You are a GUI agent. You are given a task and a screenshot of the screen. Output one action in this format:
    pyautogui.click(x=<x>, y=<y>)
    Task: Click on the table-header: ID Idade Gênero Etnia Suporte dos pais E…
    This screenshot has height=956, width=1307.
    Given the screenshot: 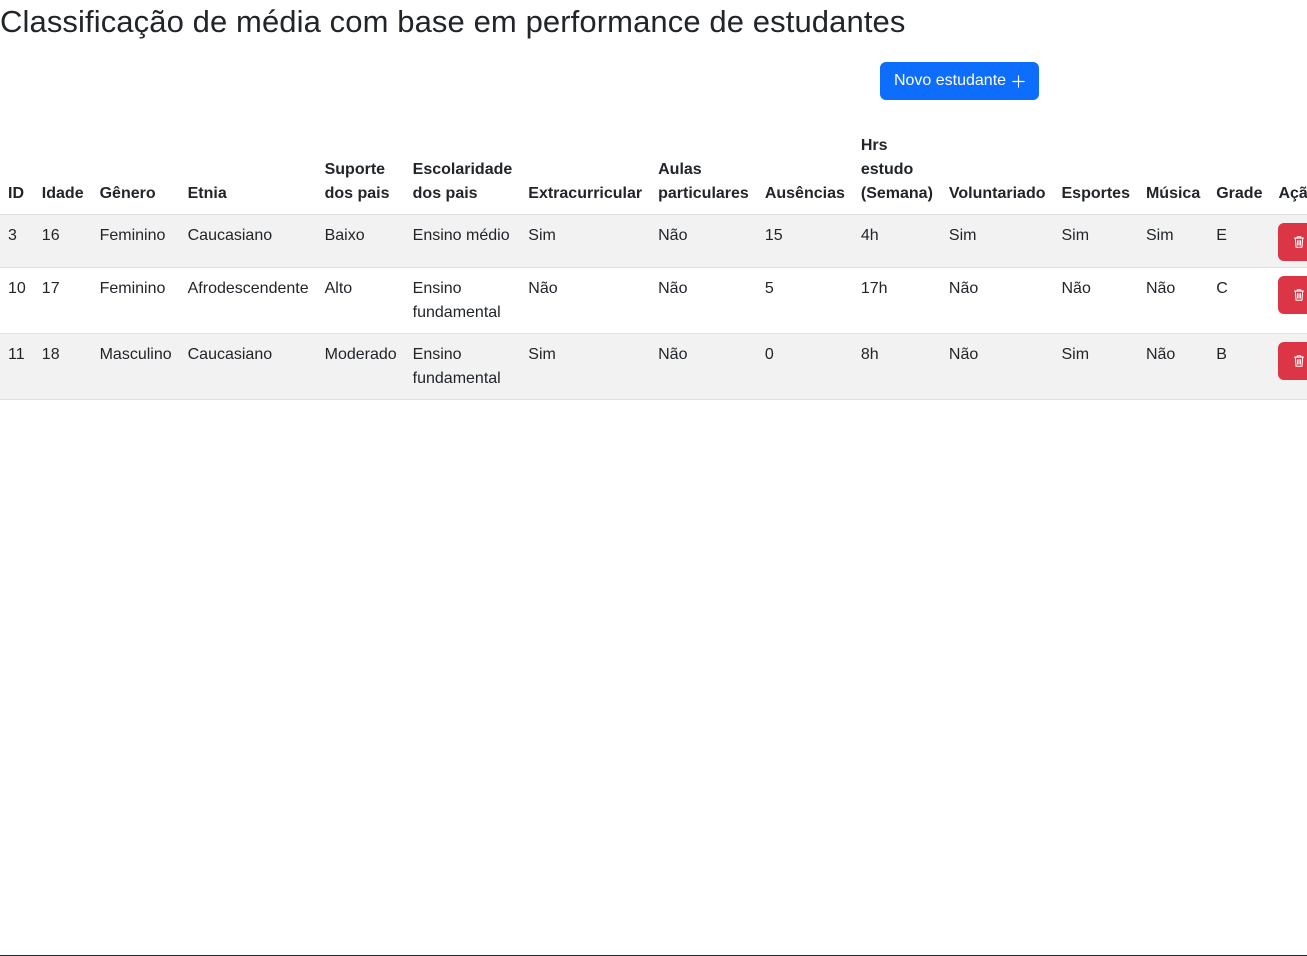 What is the action you would take?
    pyautogui.click(x=653, y=172)
    